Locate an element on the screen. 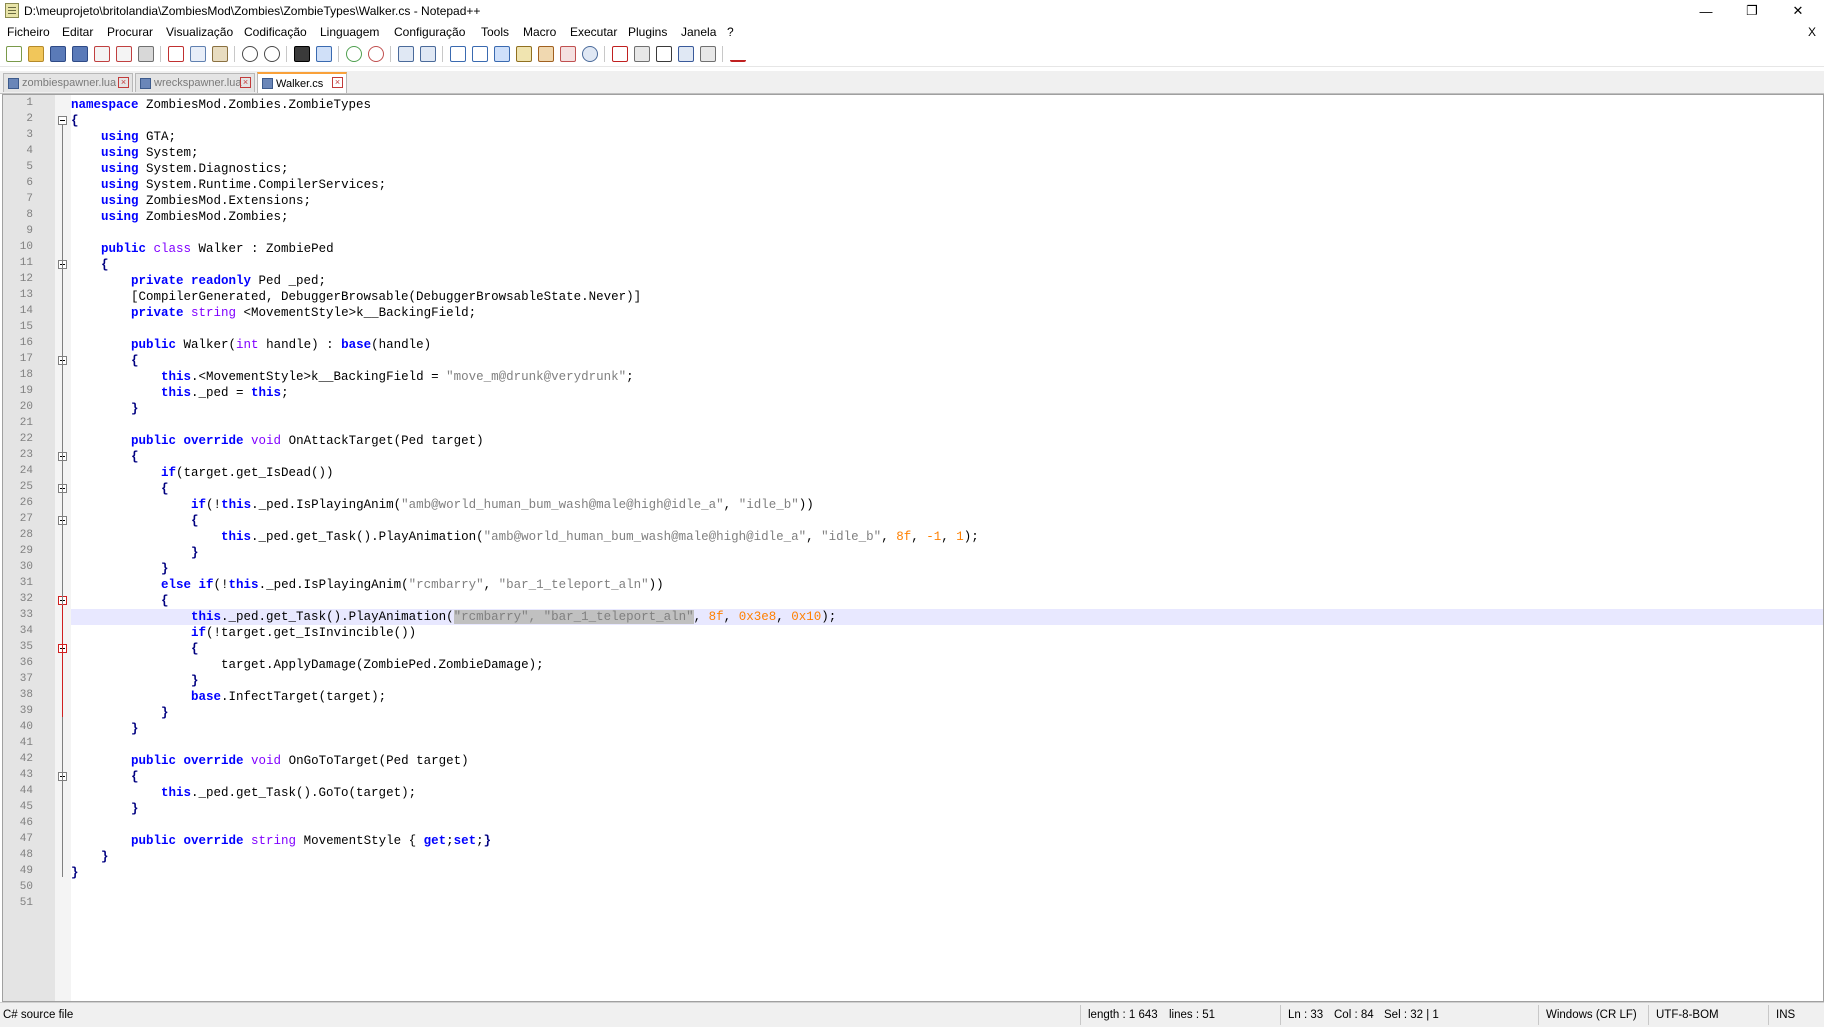 The width and height of the screenshot is (1824, 1027). menu-executar: Executar is located at coordinates (593, 32).